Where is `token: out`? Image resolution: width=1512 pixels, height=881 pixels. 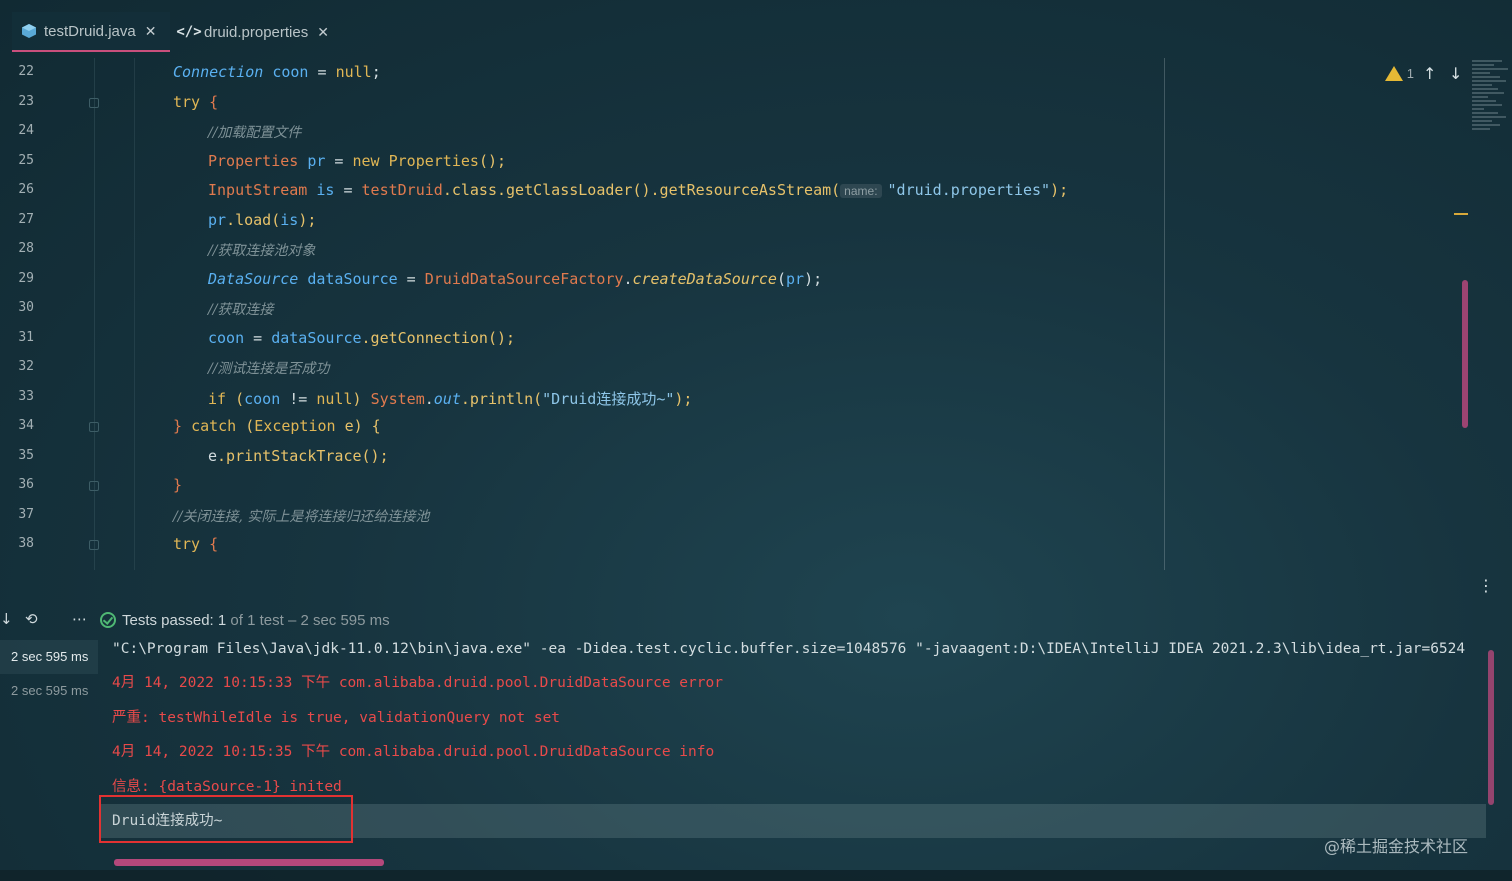
token: out is located at coordinates (447, 399).